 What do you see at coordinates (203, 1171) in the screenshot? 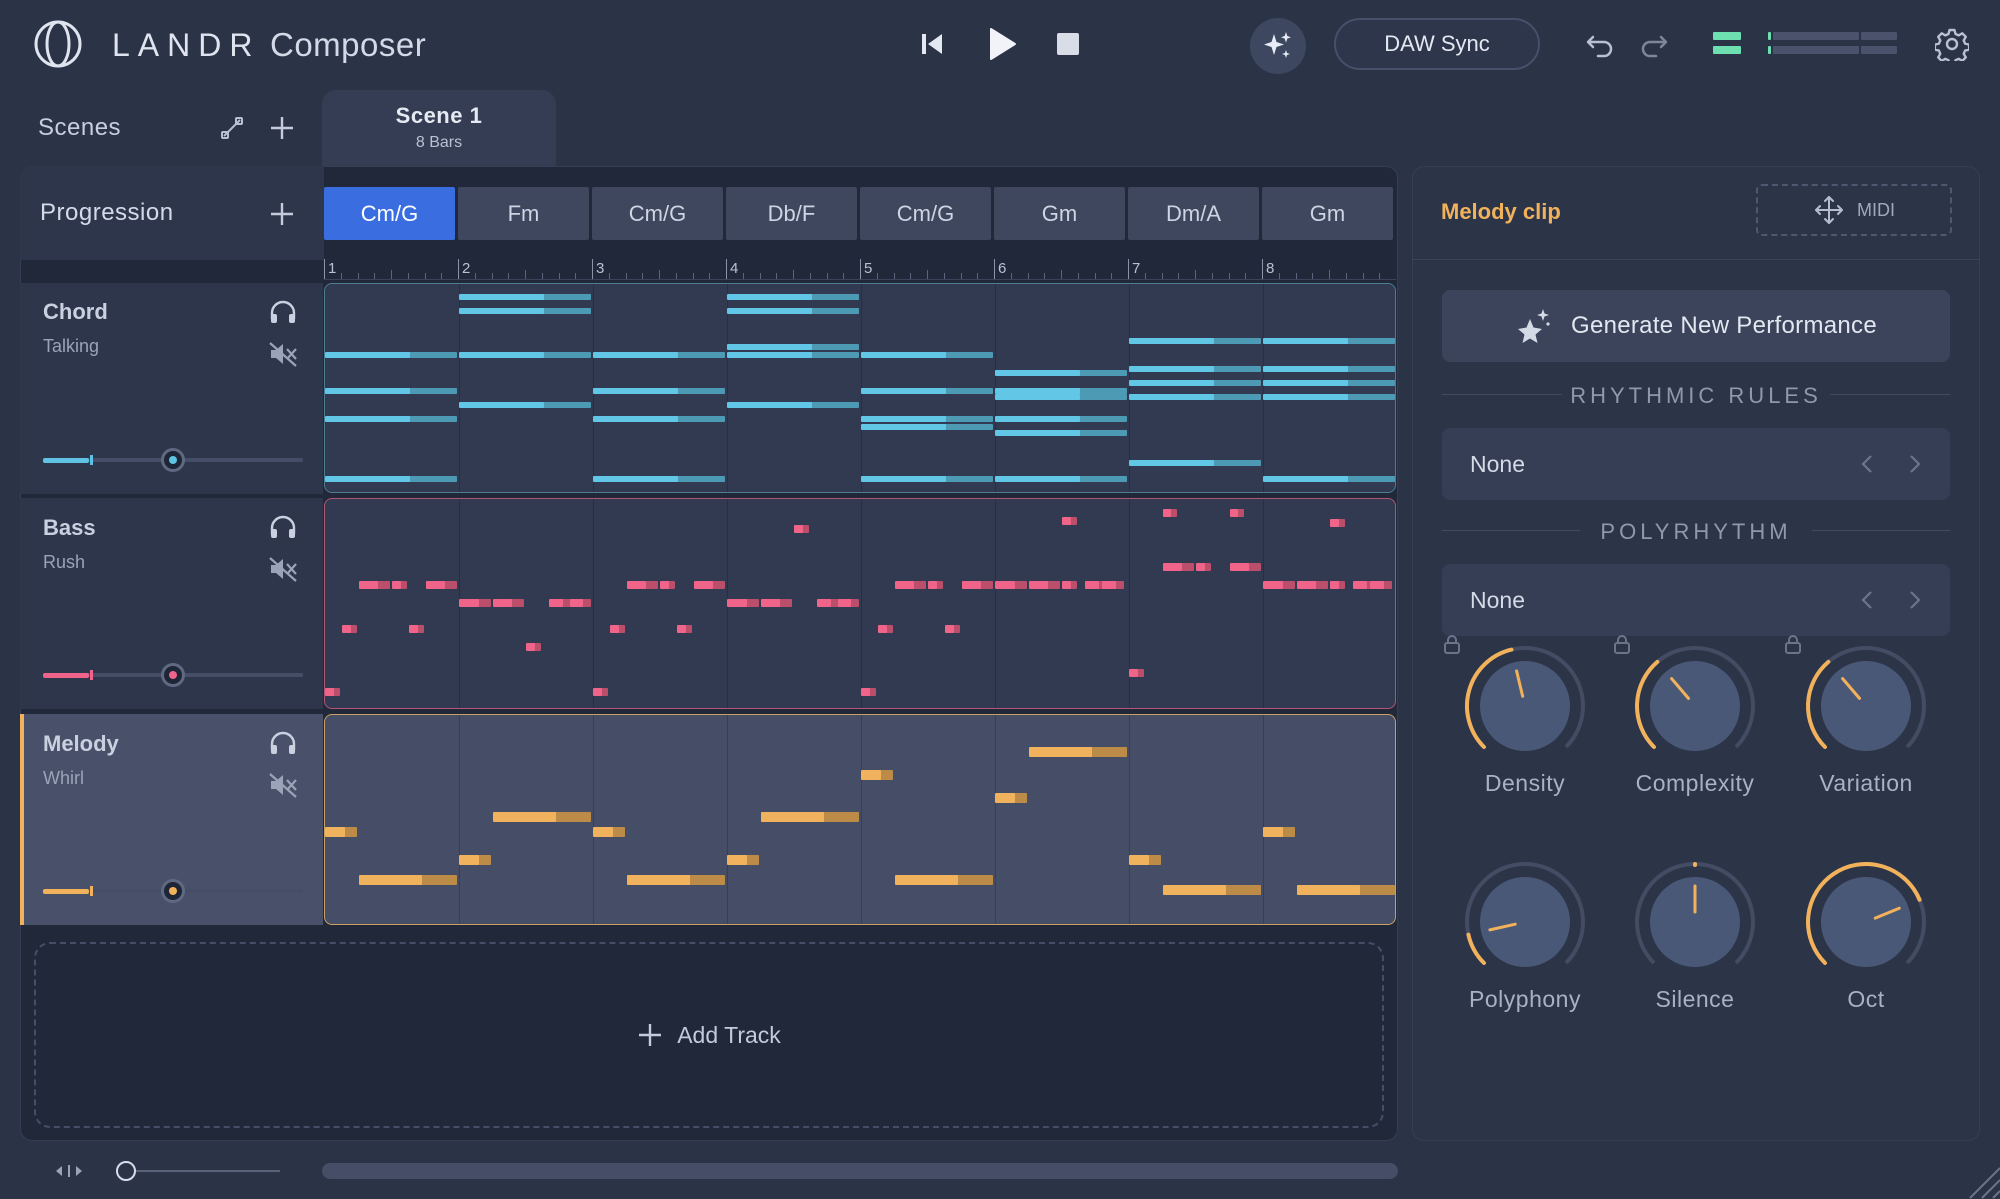
I see `zoom-slider-track` at bounding box center [203, 1171].